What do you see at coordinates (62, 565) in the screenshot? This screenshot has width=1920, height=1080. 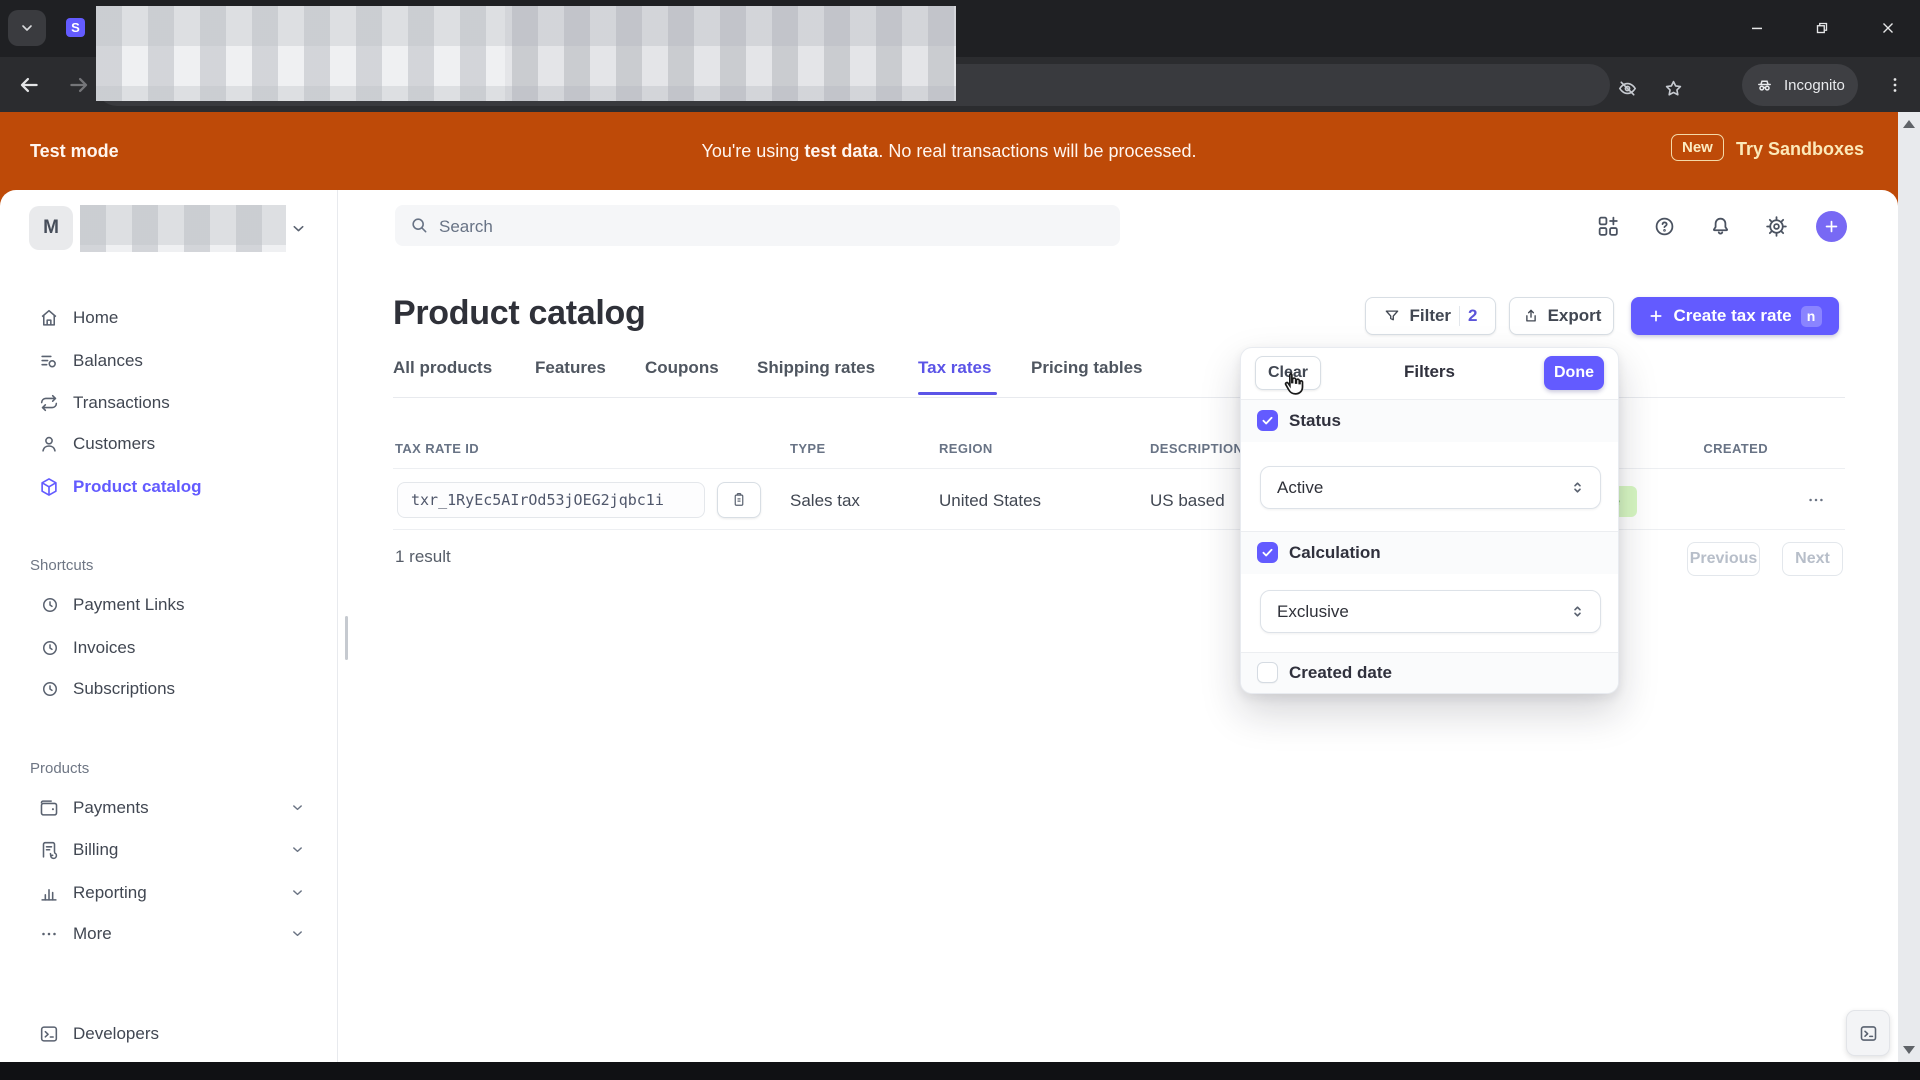 I see `shortcuts-heading: Shortcuts` at bounding box center [62, 565].